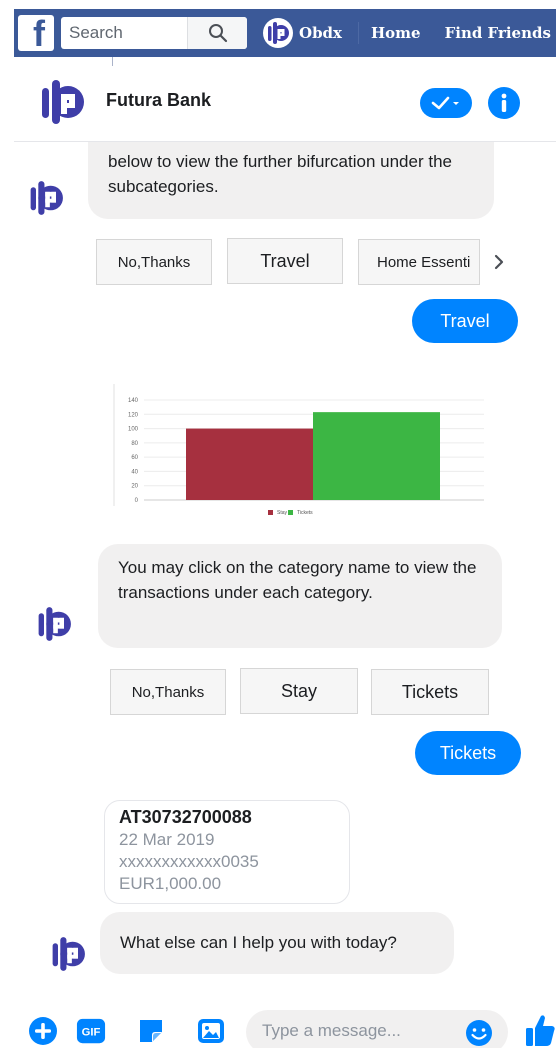 The image size is (556, 1048). I want to click on nav-home-link: Home, so click(396, 33).